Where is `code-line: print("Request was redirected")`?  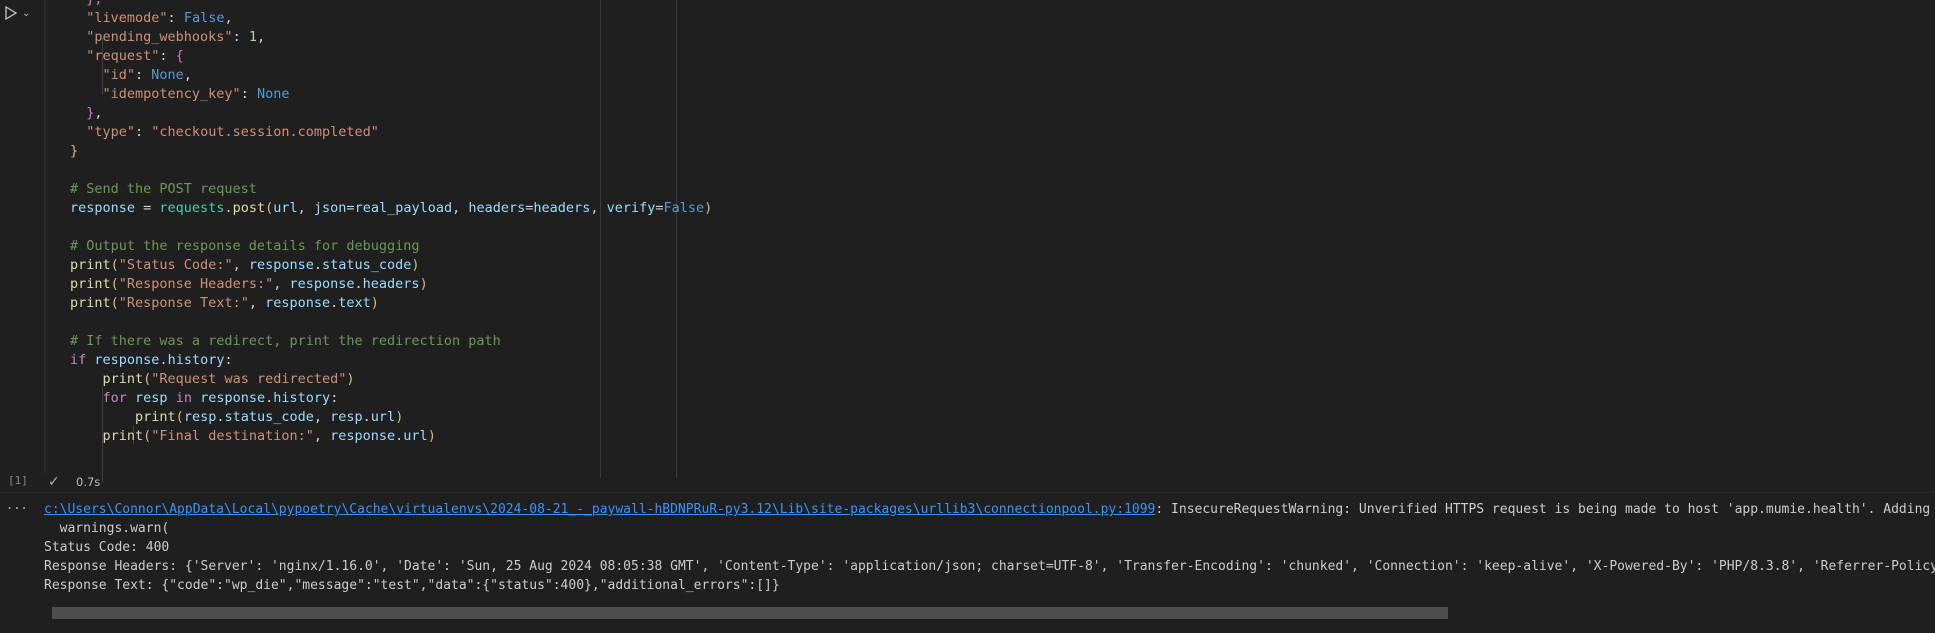
code-line: print("Request was redirected") is located at coordinates (212, 379).